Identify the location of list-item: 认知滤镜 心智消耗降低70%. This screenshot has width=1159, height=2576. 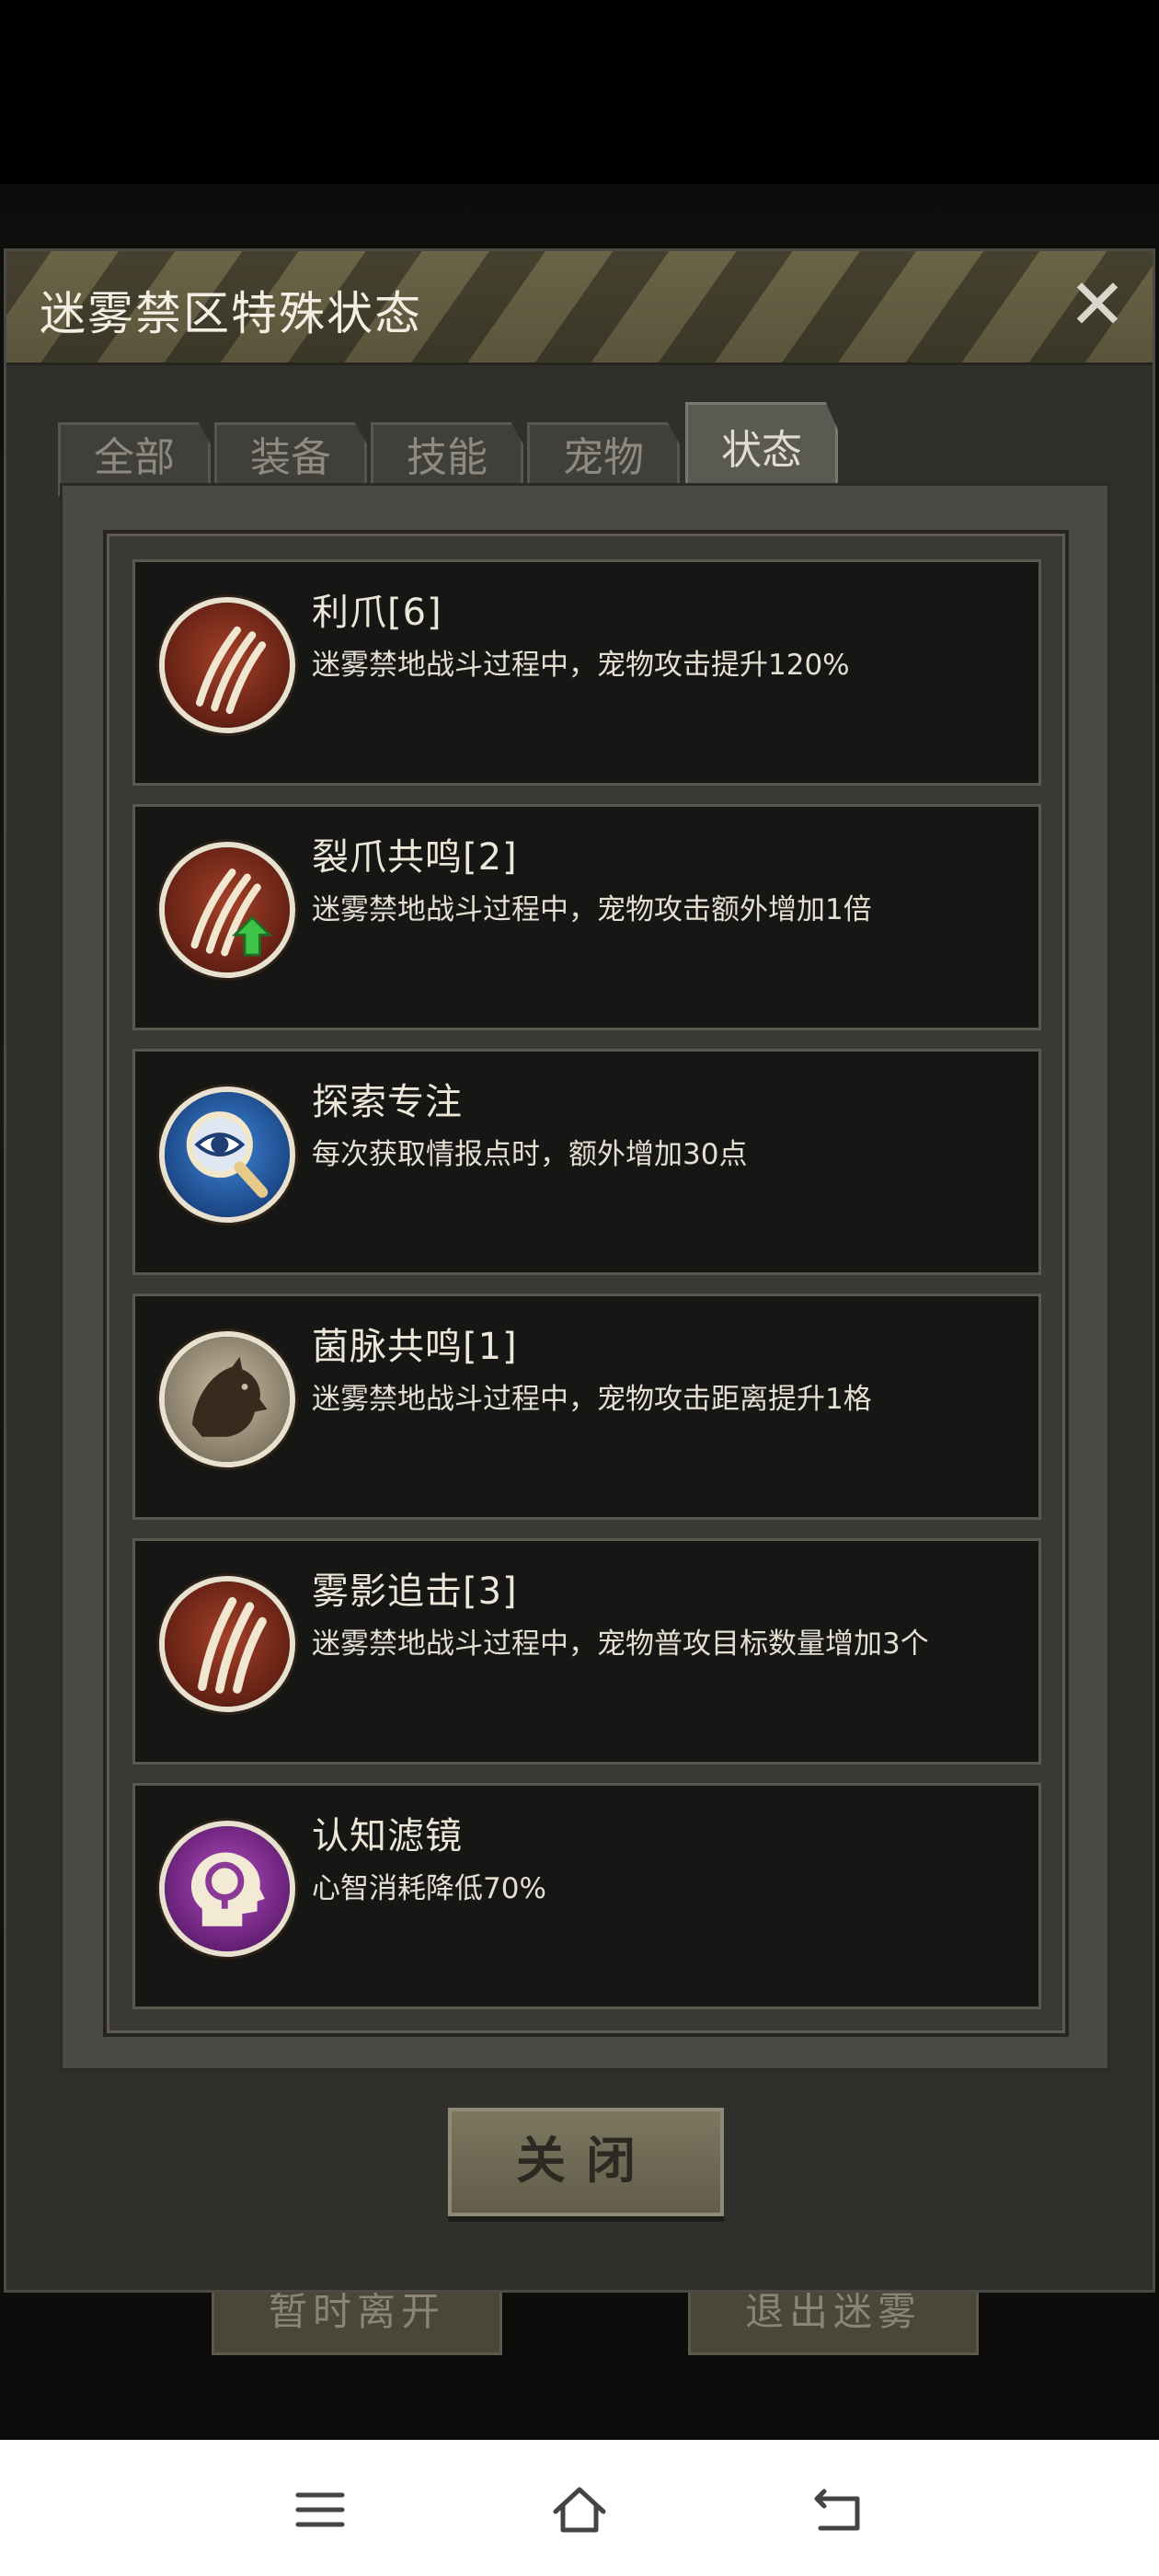
(586, 1896).